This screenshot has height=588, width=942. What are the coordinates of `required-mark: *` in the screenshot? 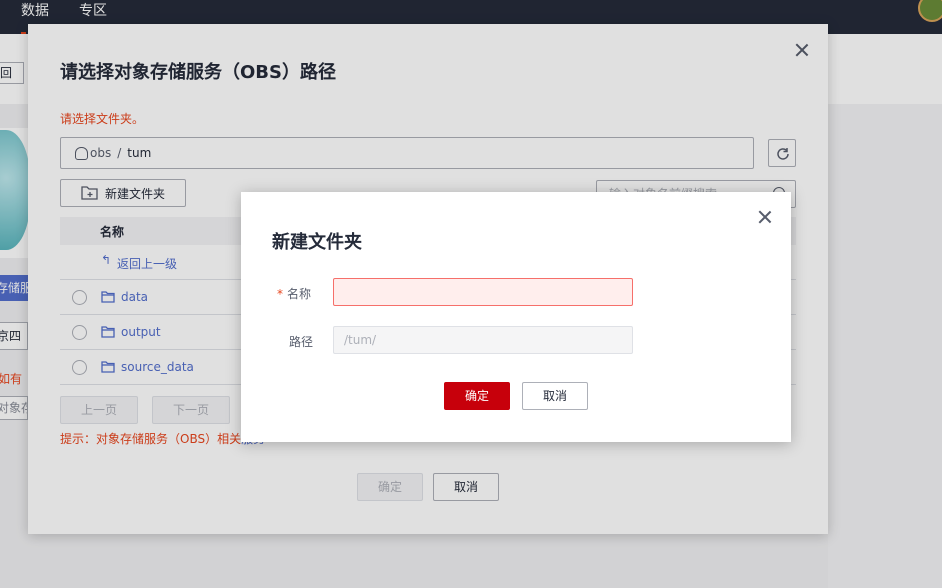 It's located at (280, 294).